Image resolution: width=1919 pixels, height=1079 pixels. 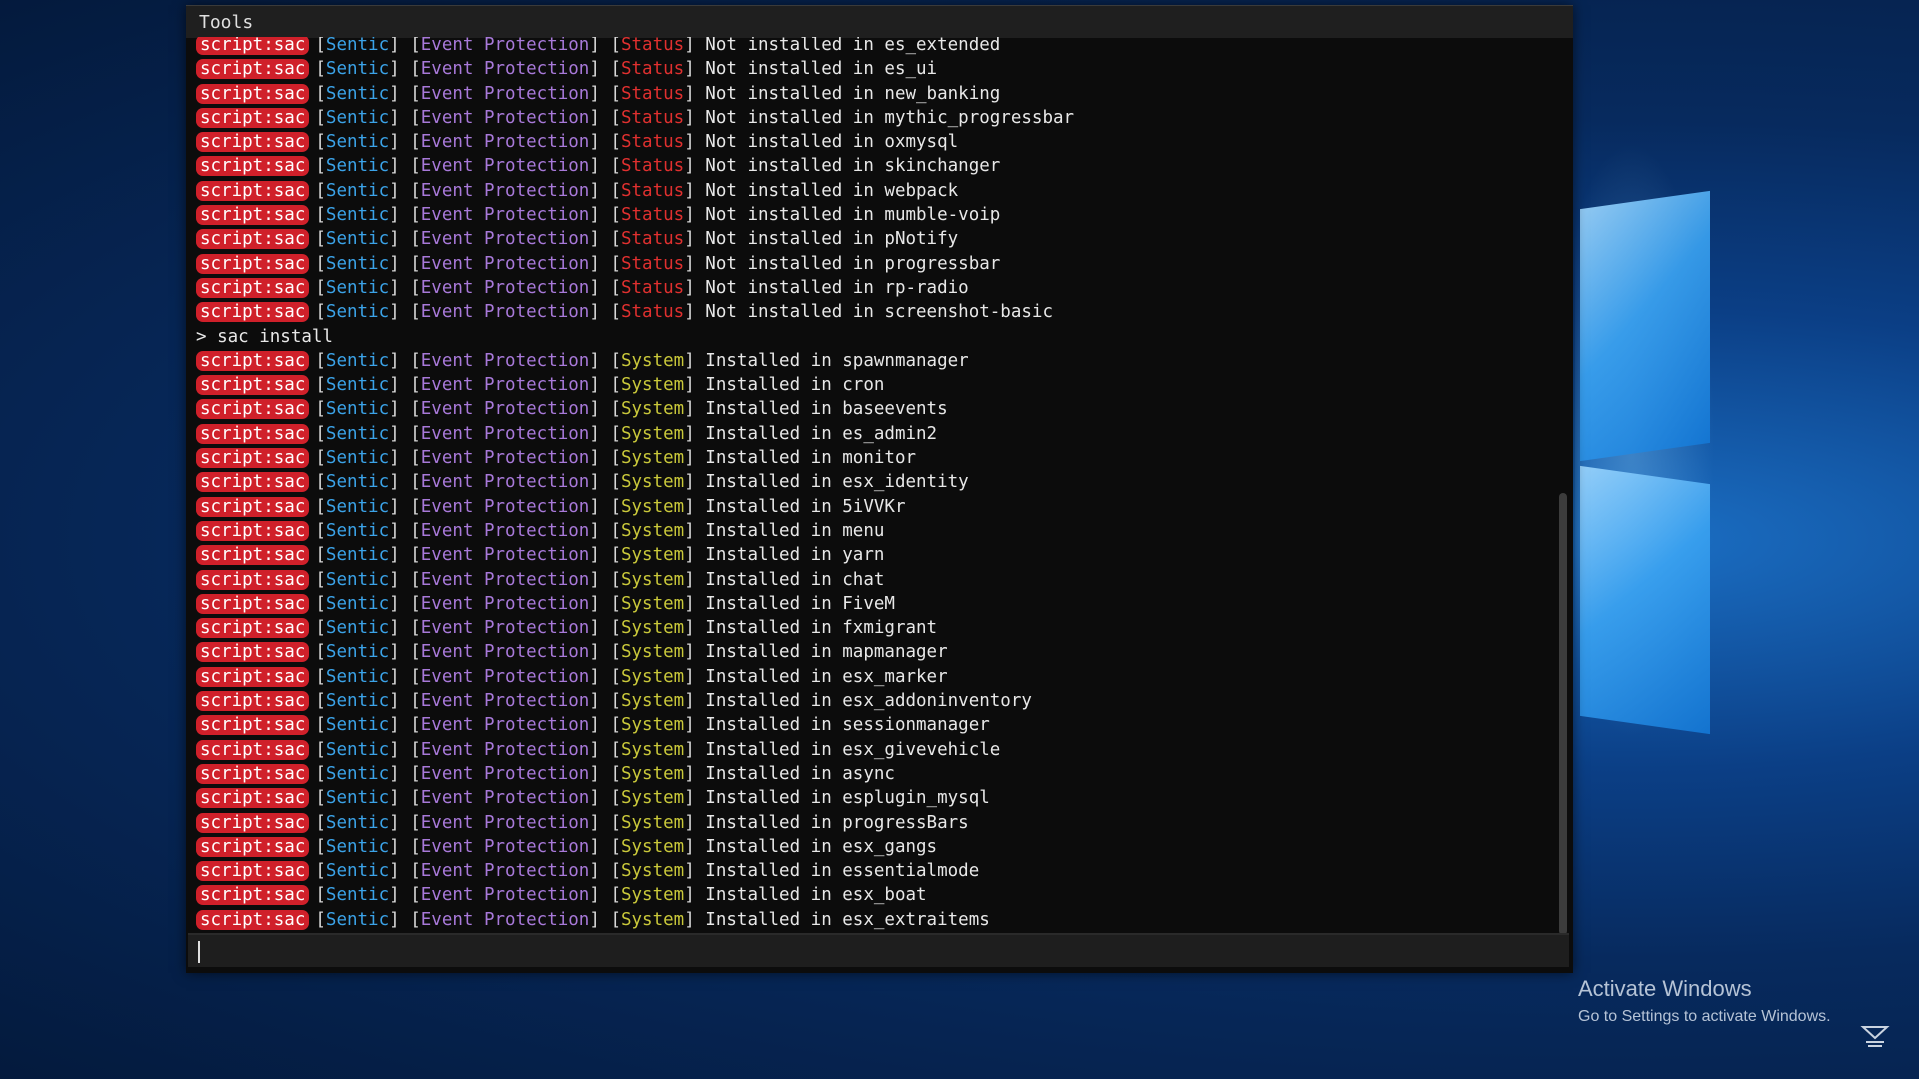 I want to click on log-message: Installed in menu, so click(x=795, y=530).